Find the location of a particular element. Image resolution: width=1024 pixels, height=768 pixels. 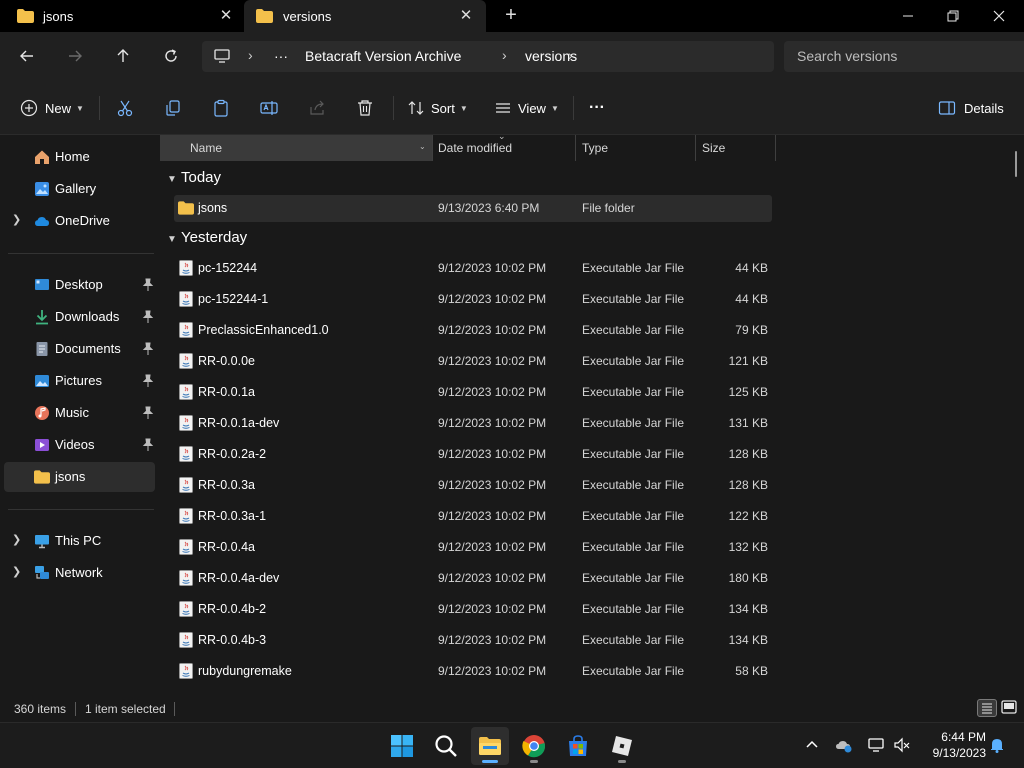

close-window-button is located at coordinates (999, 16).